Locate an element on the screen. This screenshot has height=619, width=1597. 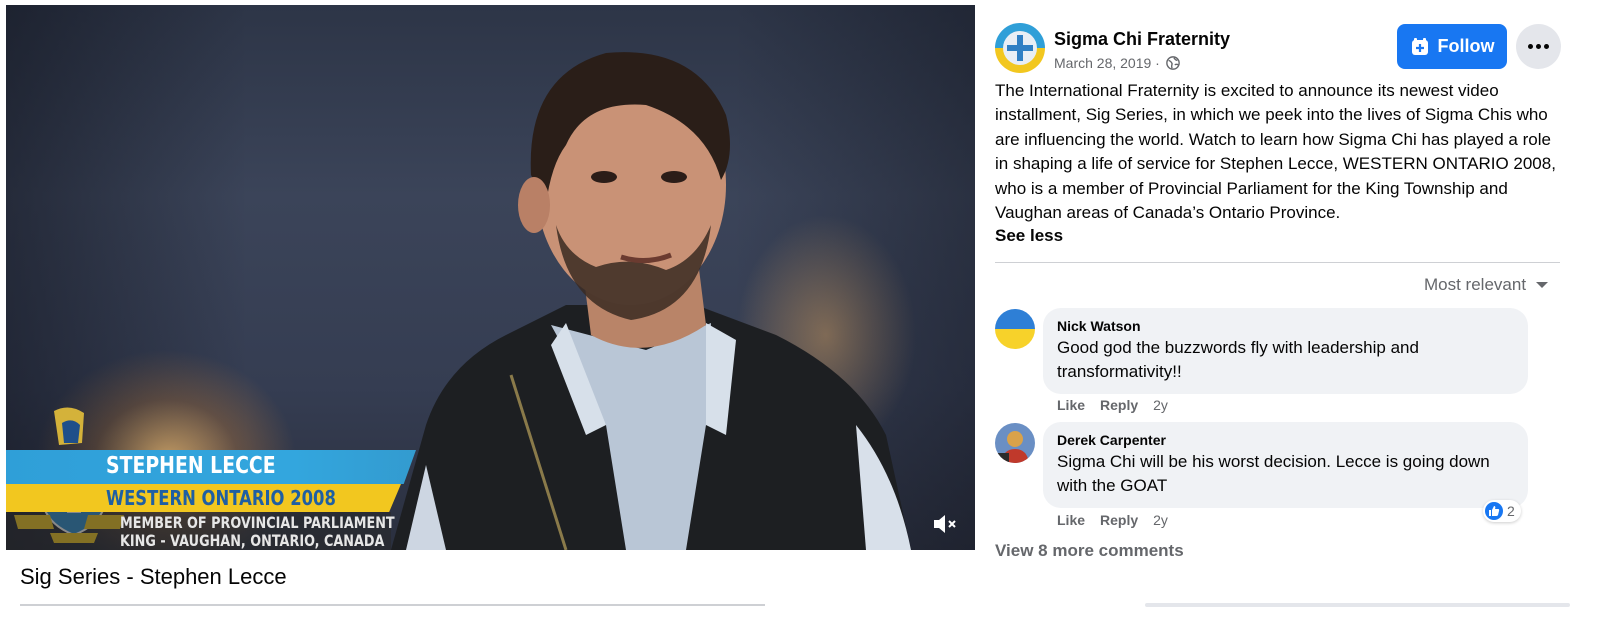
post-meta: March 28, 2019 · is located at coordinates (1117, 63).